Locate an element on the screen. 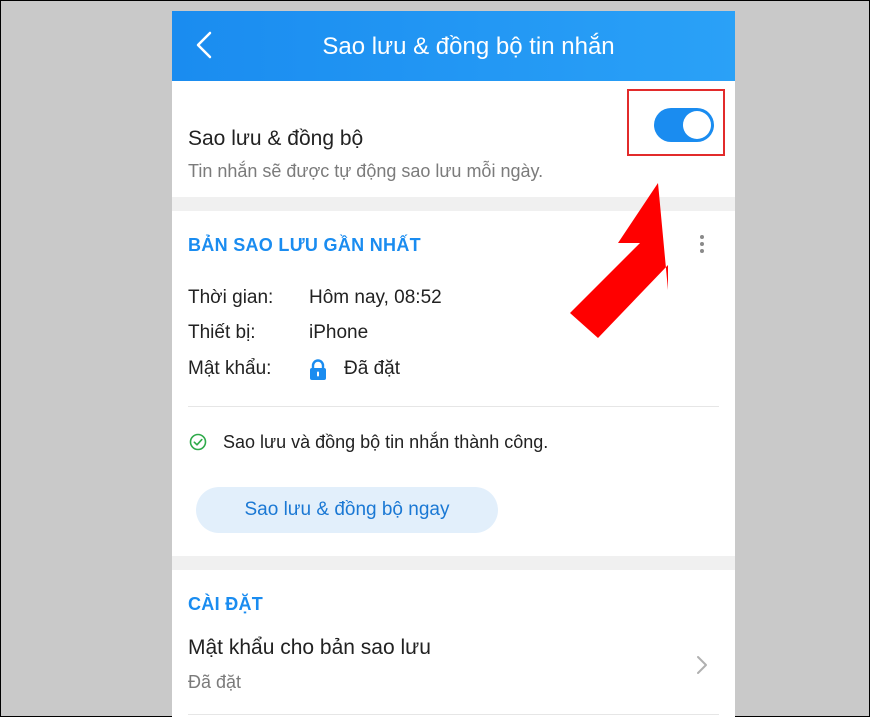  lock-icon is located at coordinates (318, 369).